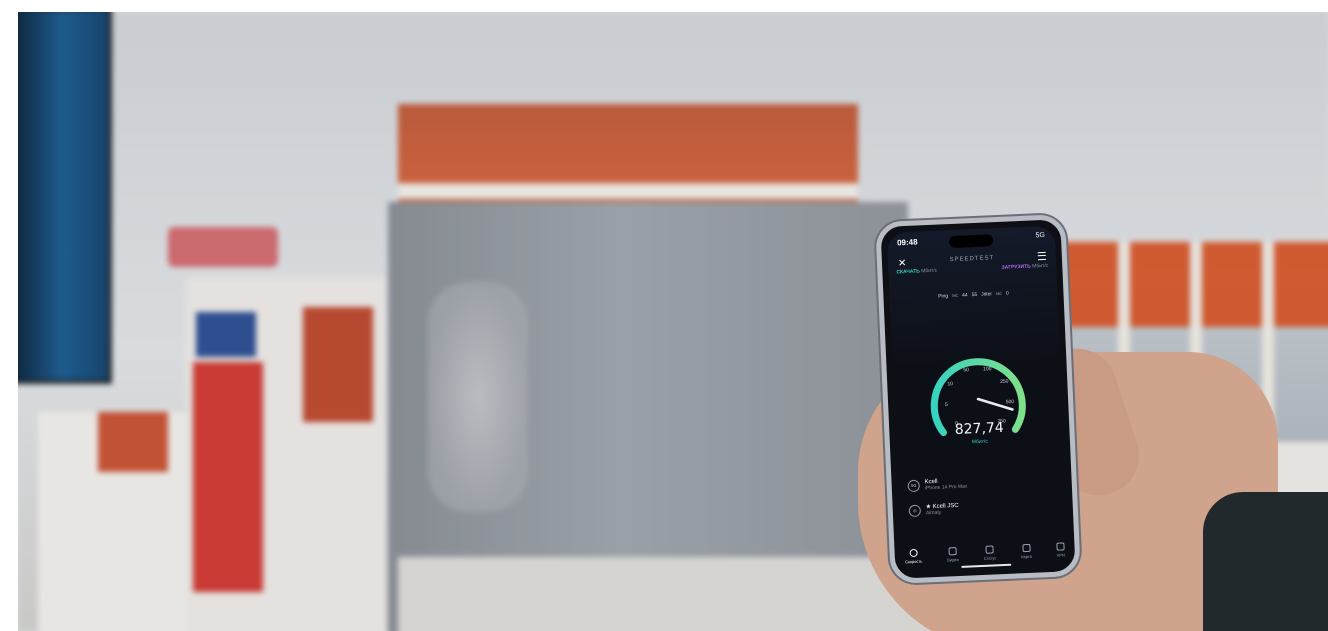 This screenshot has width=1328, height=631. I want to click on jitter-unit: мс, so click(999, 294).